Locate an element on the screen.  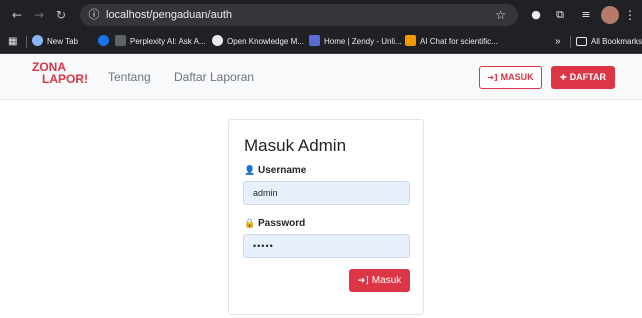
open-knowledge-favicon-icon is located at coordinates (217, 40).